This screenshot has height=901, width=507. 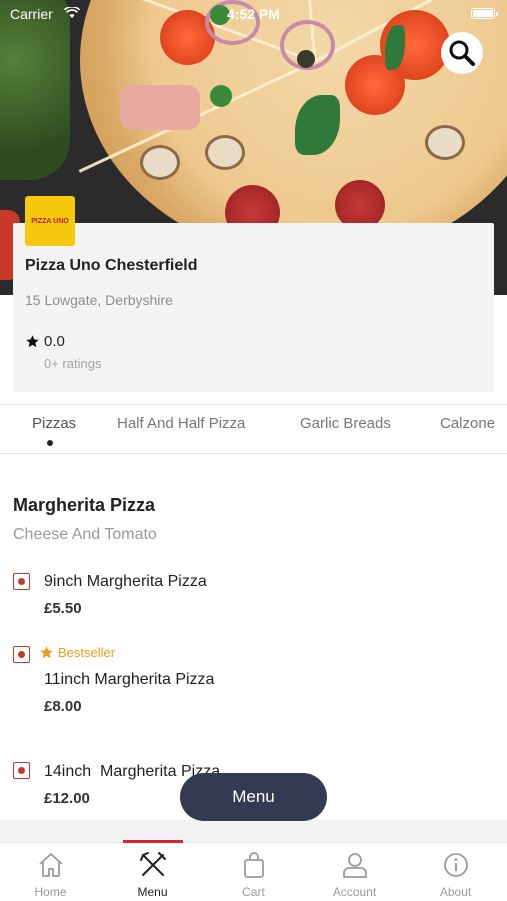 What do you see at coordinates (253, 865) in the screenshot?
I see `shopping-bag-icon` at bounding box center [253, 865].